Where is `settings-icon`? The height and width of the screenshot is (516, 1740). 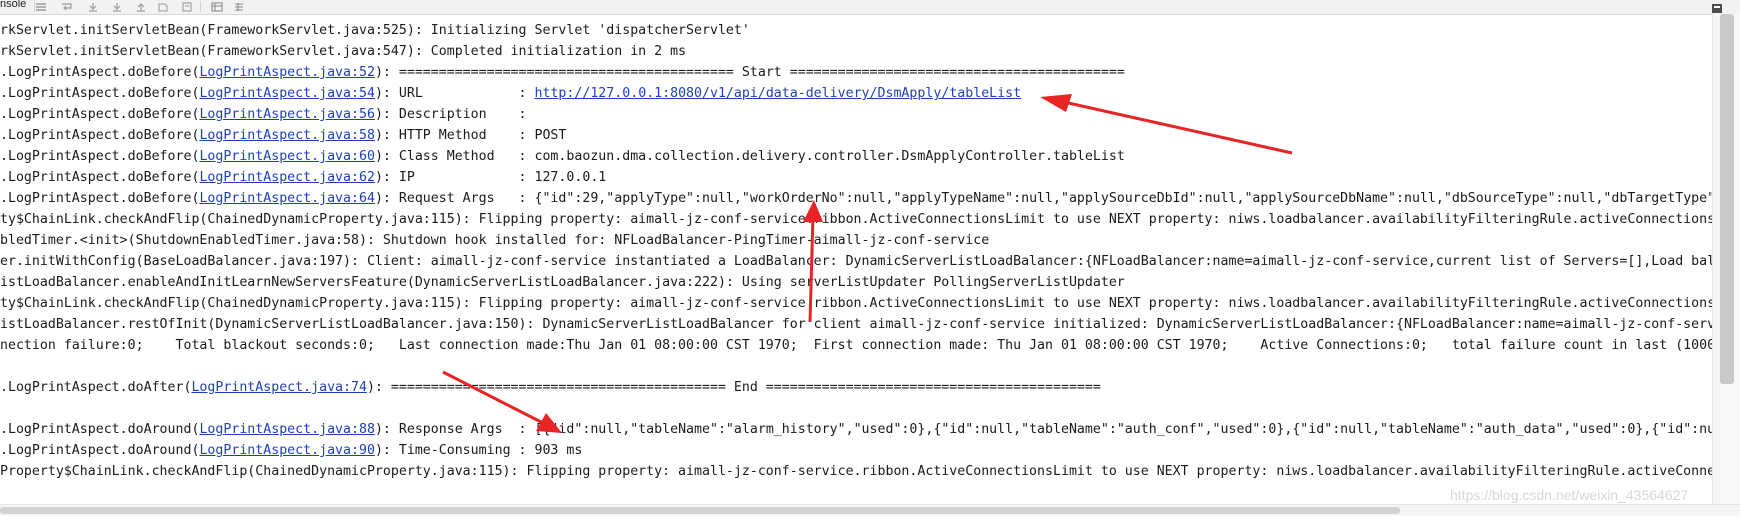
settings-icon is located at coordinates (187, 6).